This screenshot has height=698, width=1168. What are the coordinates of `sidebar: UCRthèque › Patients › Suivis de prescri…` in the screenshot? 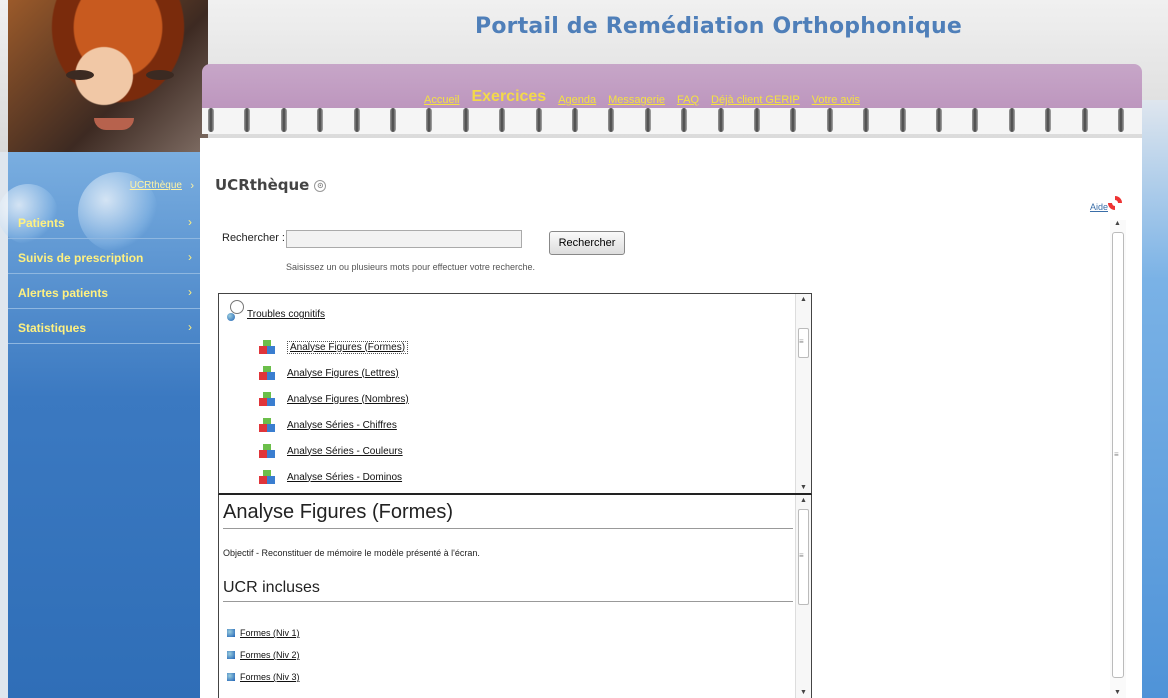 It's located at (100, 425).